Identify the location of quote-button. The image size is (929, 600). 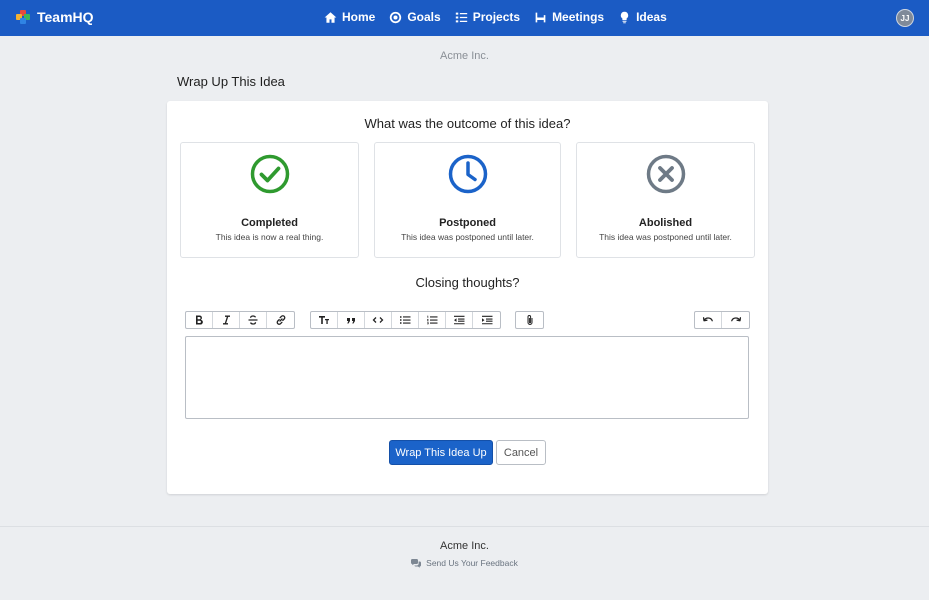
(351, 320).